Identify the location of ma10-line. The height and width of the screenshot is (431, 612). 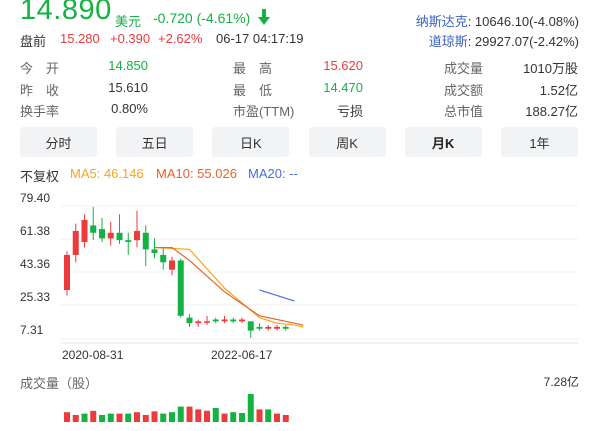
(229, 286).